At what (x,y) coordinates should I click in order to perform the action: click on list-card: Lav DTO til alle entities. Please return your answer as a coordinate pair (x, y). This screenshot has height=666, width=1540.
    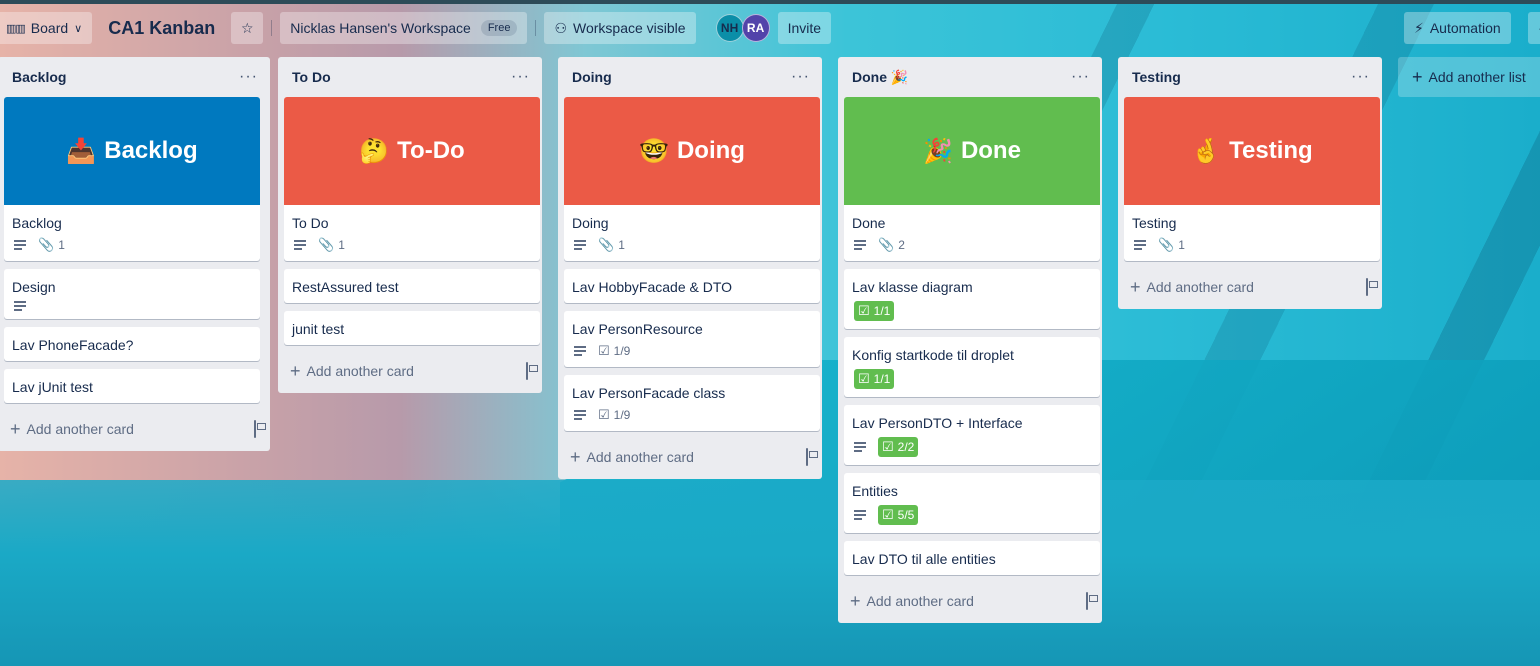
    Looking at the image, I should click on (972, 558).